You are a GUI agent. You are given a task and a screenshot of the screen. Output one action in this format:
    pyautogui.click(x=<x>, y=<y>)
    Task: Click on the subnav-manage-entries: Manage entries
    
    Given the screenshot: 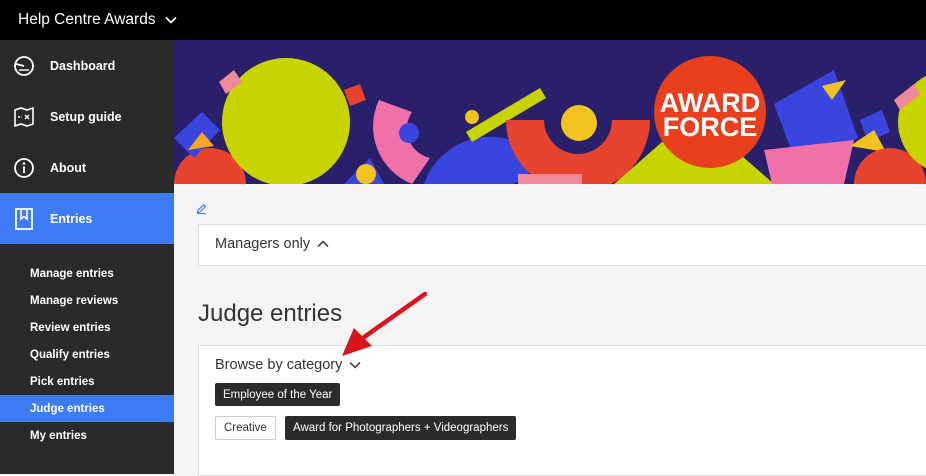 What is the action you would take?
    pyautogui.click(x=87, y=273)
    